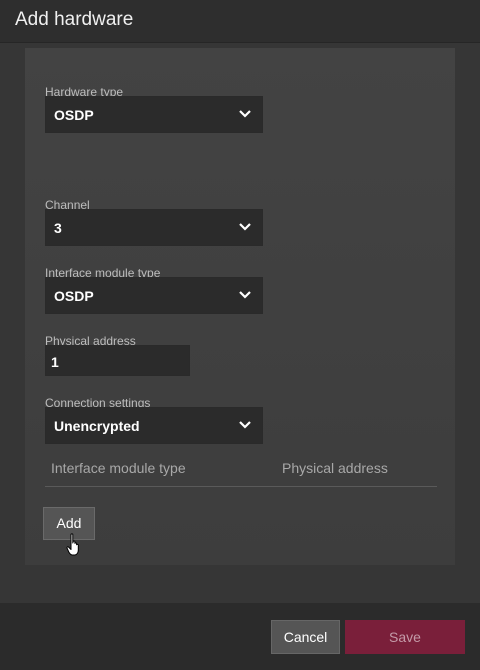  I want to click on hand-pointer-icon, so click(72, 544).